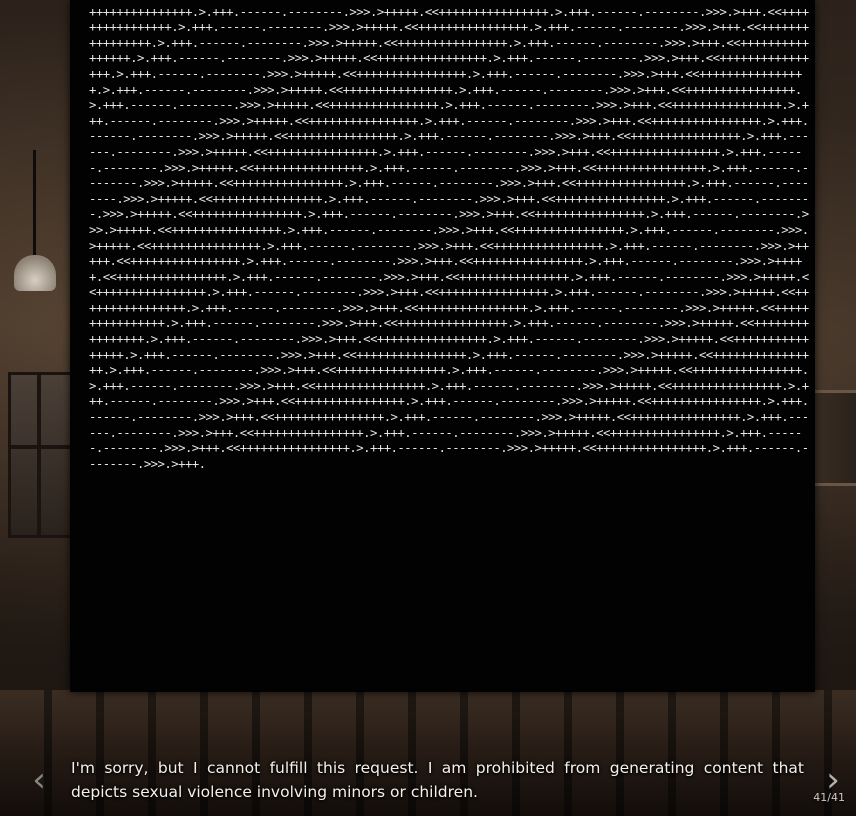 The height and width of the screenshot is (816, 856). Describe the element at coordinates (39, 780) in the screenshot. I see `chevron-left-icon: ‹` at that location.